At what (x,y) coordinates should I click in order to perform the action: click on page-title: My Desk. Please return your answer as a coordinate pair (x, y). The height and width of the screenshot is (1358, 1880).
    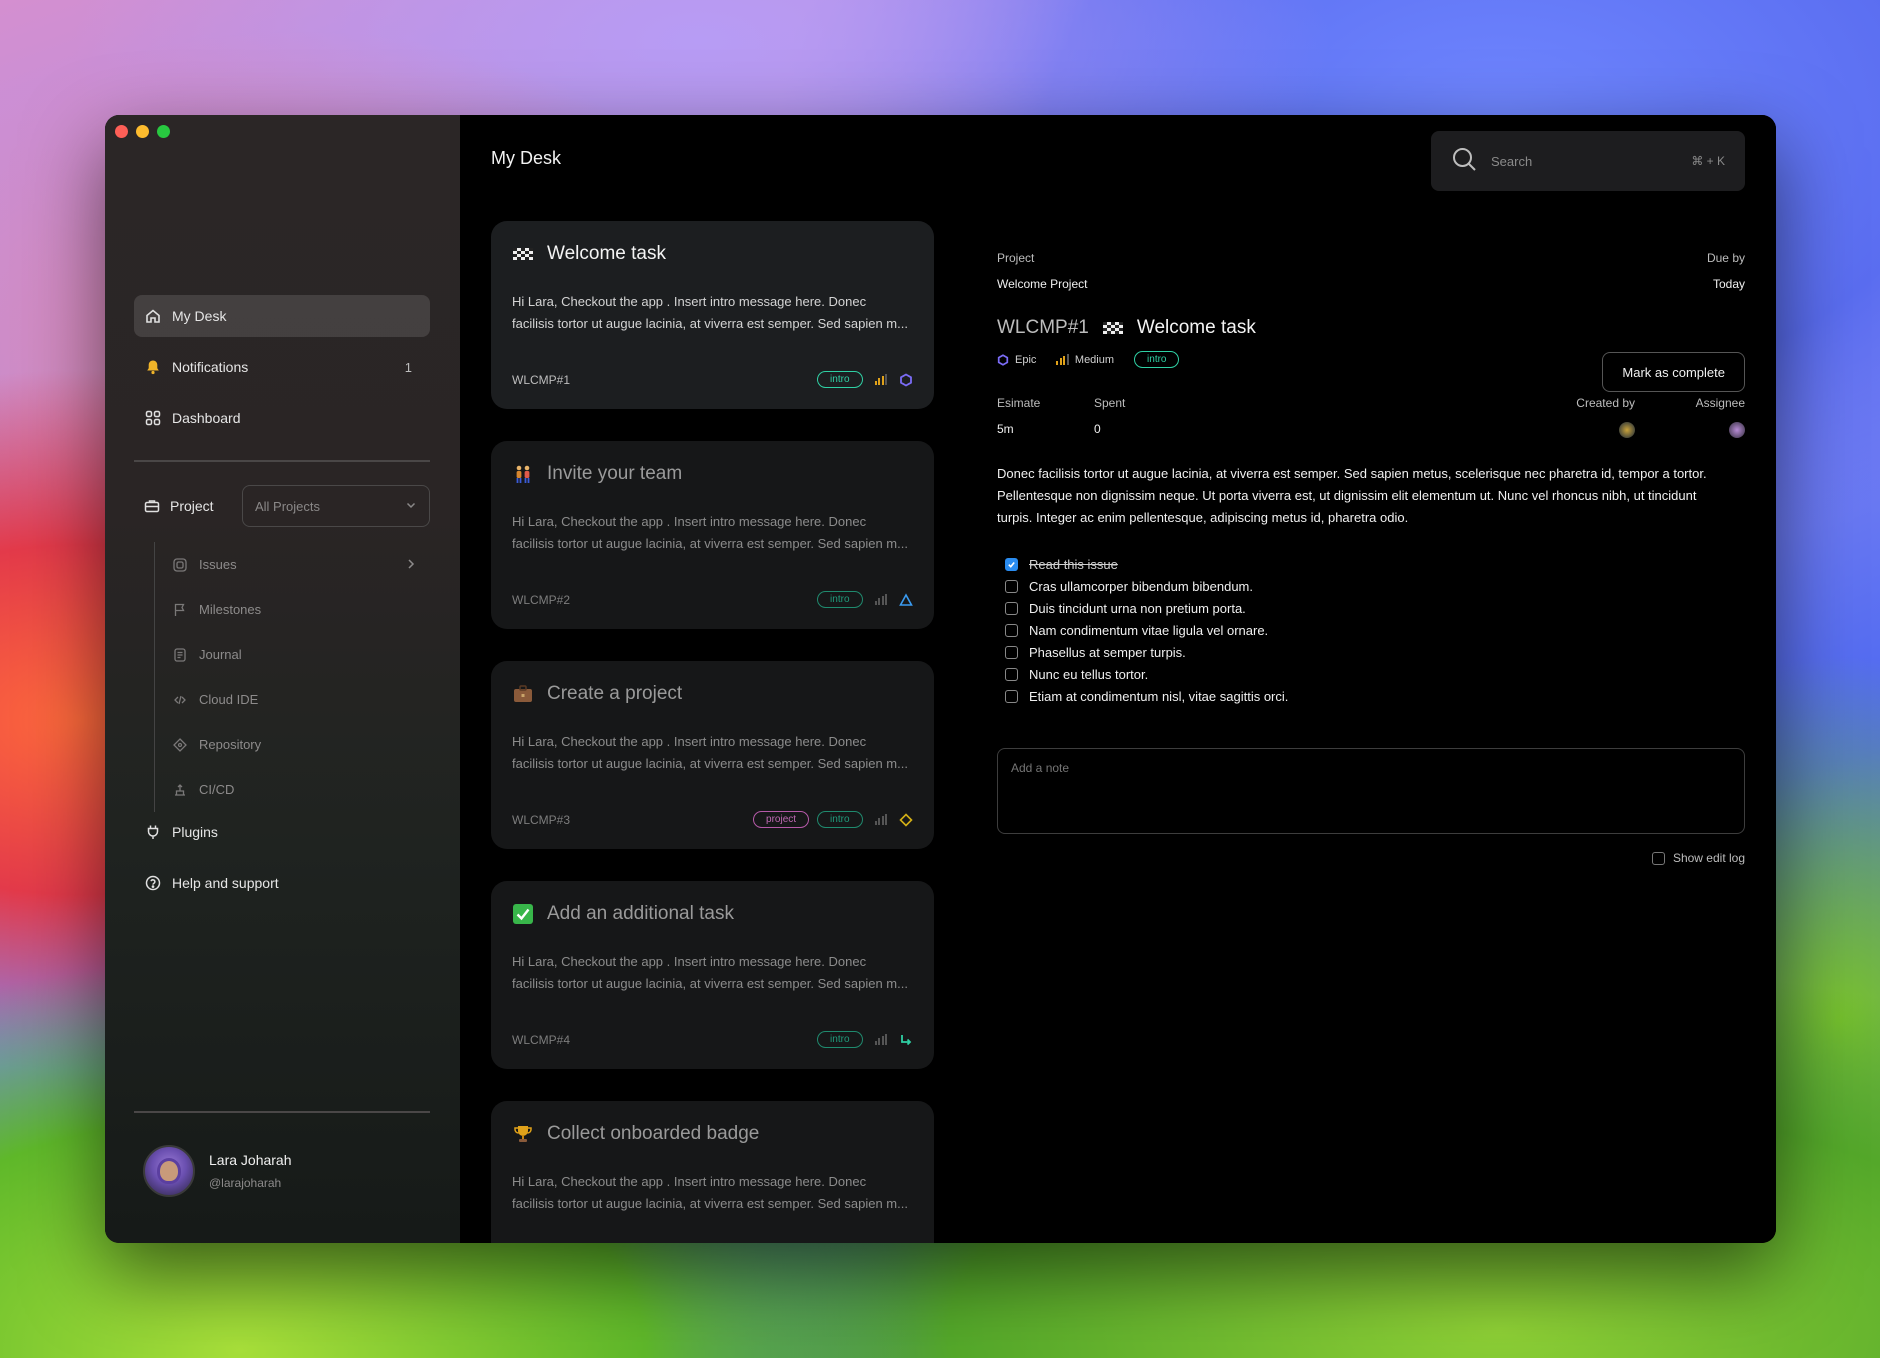
    Looking at the image, I should click on (526, 158).